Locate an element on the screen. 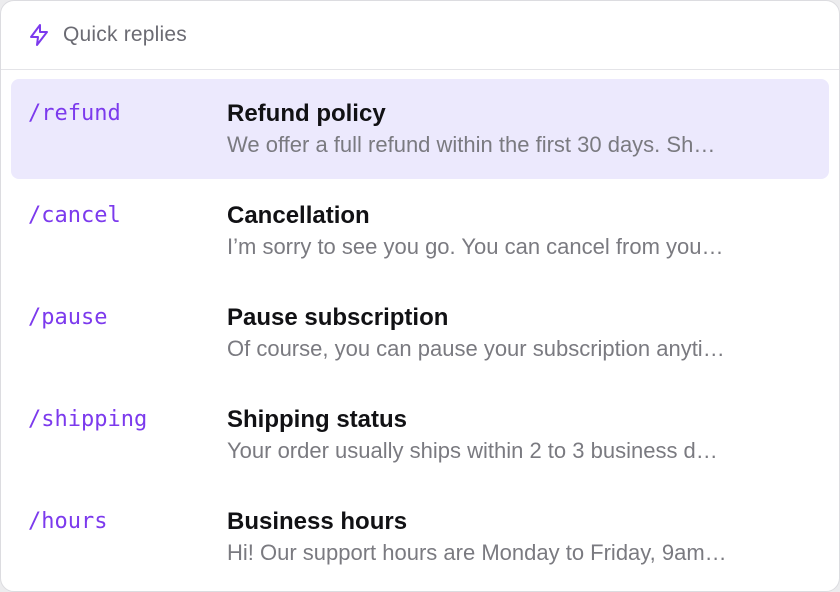 The height and width of the screenshot is (592, 840). reply-shortcut: /shipping is located at coordinates (88, 419).